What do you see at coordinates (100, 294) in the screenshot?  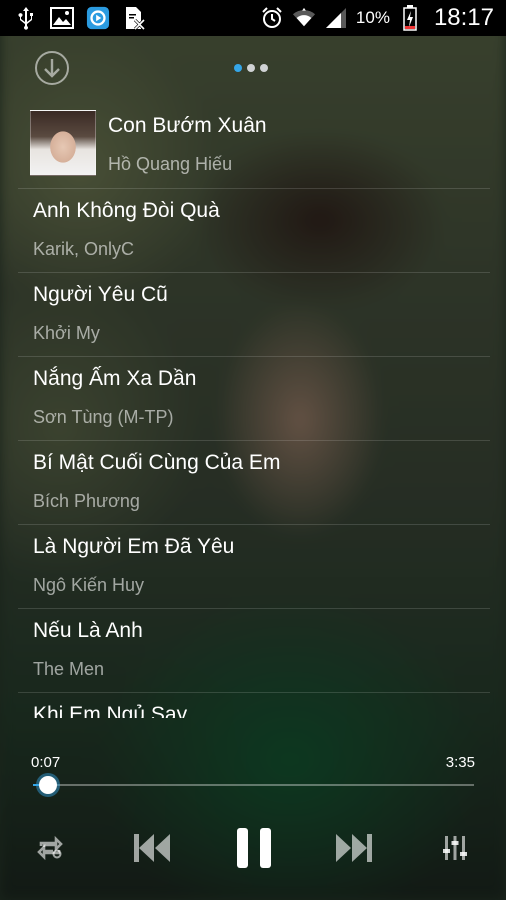 I see `track-title: Người Yêu Cũ` at bounding box center [100, 294].